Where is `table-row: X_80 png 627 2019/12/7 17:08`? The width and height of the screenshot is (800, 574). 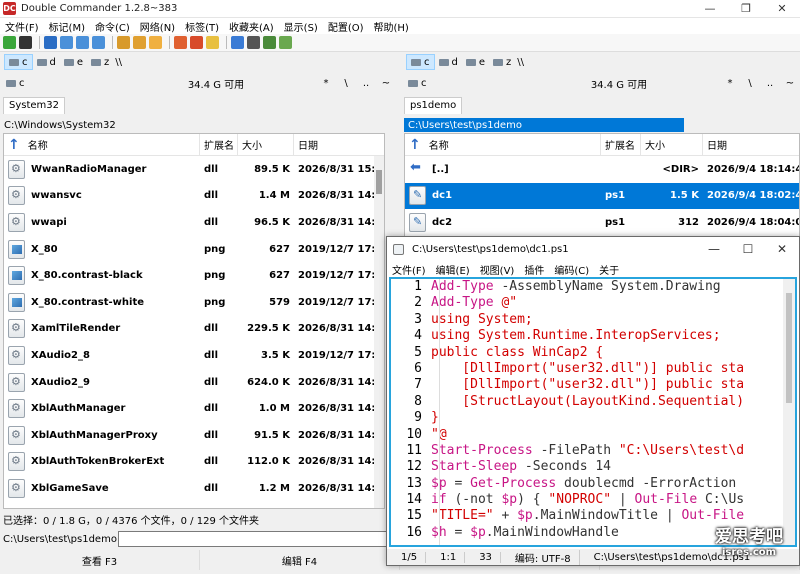 table-row: X_80 png 627 2019/12/7 17:08 is located at coordinates (194, 249).